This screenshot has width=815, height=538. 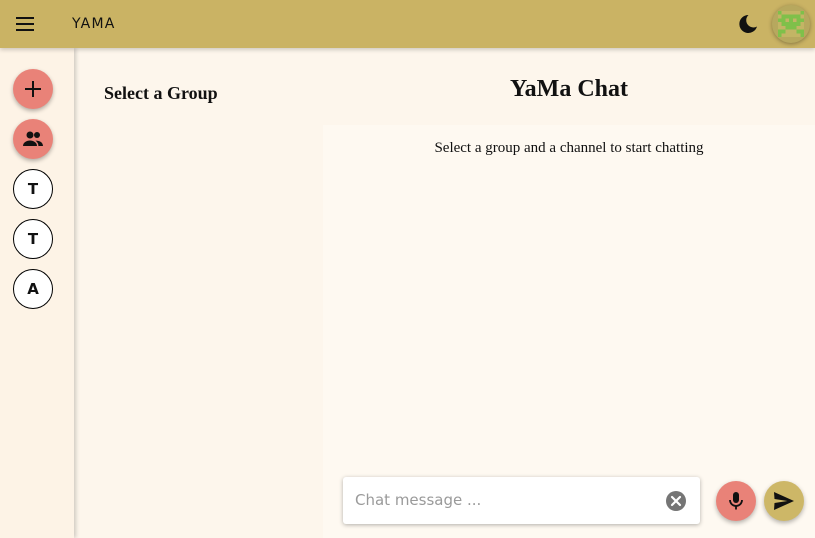 What do you see at coordinates (33, 289) in the screenshot?
I see `group-item: A` at bounding box center [33, 289].